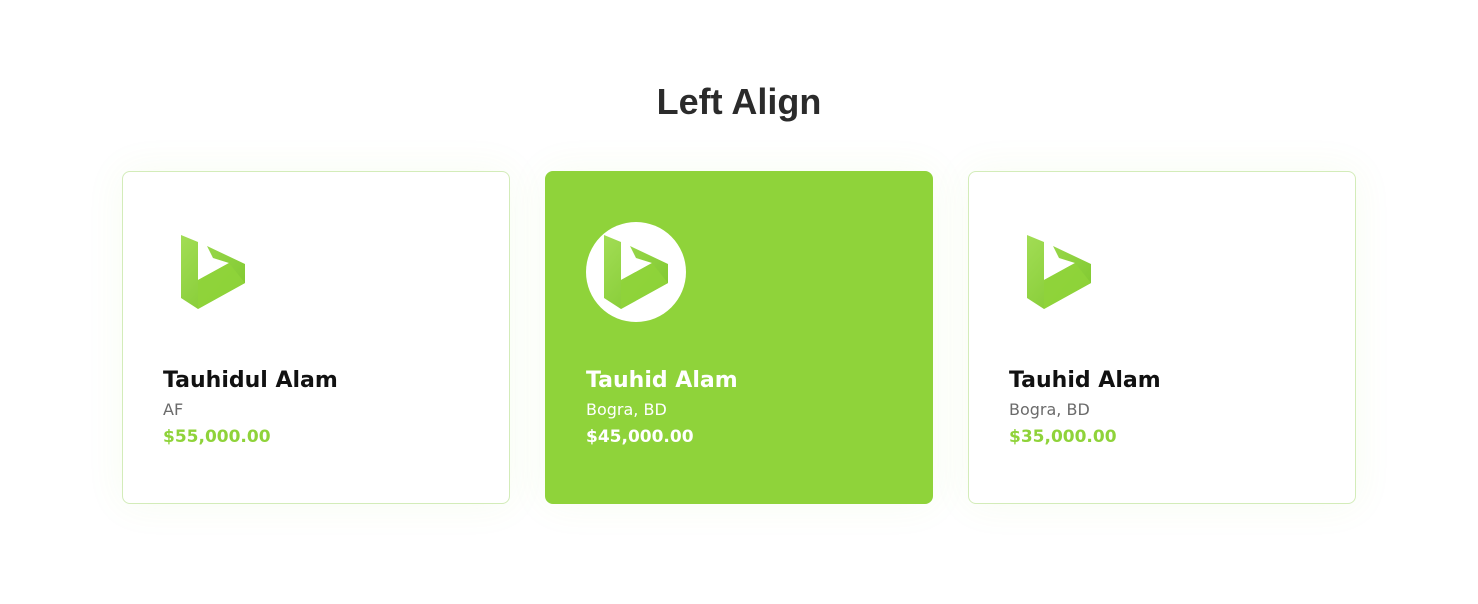  I want to click on card-name: Tauhidul Alam, so click(250, 380).